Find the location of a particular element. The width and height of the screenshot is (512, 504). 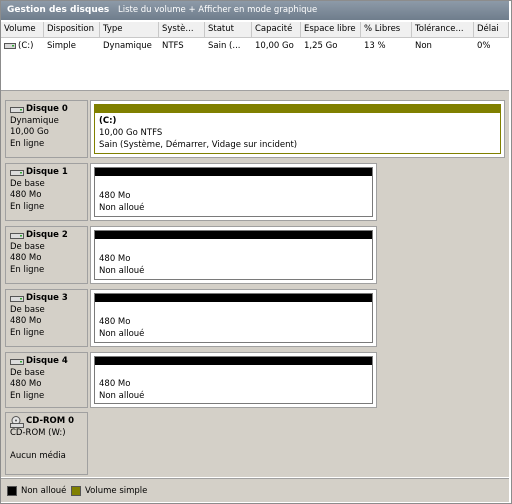

col-overhead: Délai is located at coordinates (491, 29).